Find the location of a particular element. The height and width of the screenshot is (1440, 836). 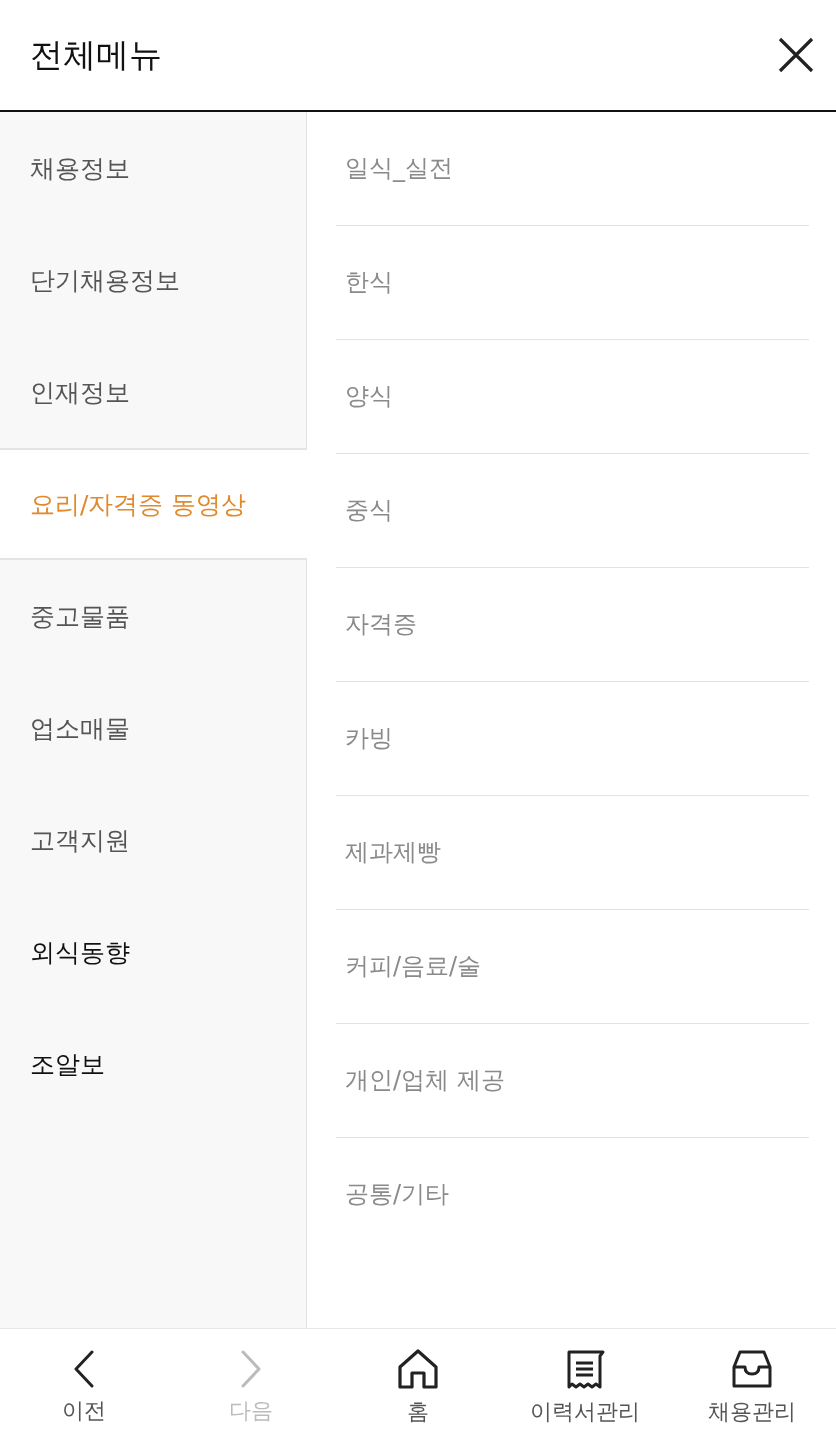

menu-item: 인재정보 is located at coordinates (153, 392).